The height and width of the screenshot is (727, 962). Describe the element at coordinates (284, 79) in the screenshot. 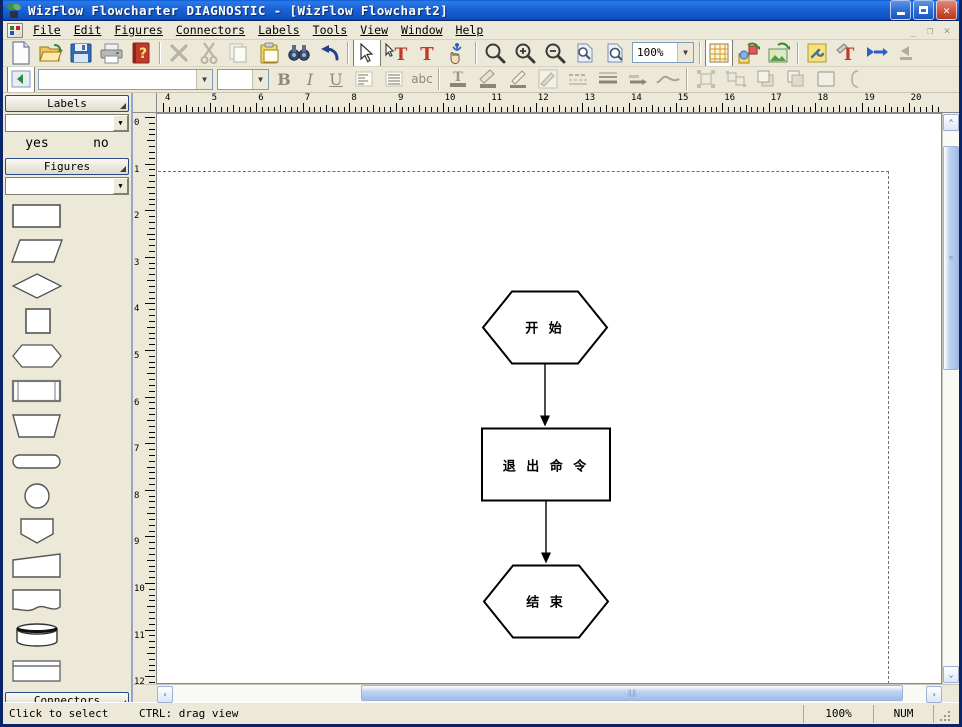

I see `bold-button: B` at that location.